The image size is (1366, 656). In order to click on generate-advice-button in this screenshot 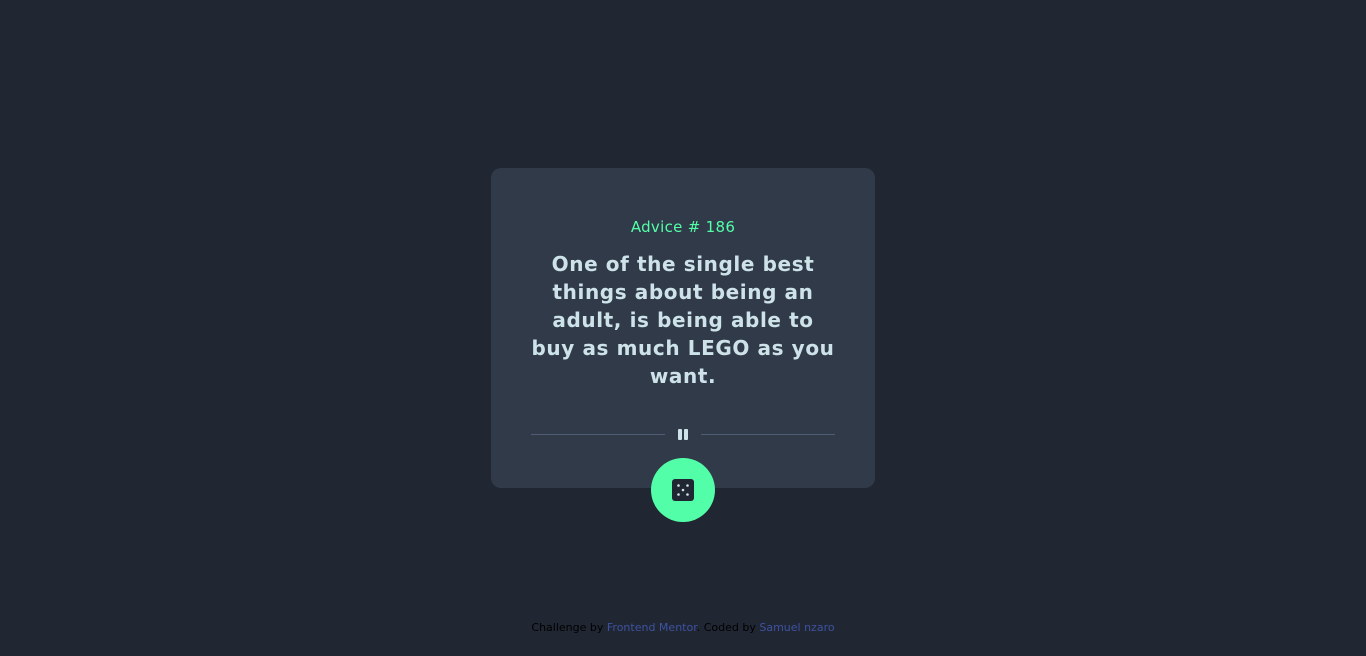, I will do `click(683, 490)`.